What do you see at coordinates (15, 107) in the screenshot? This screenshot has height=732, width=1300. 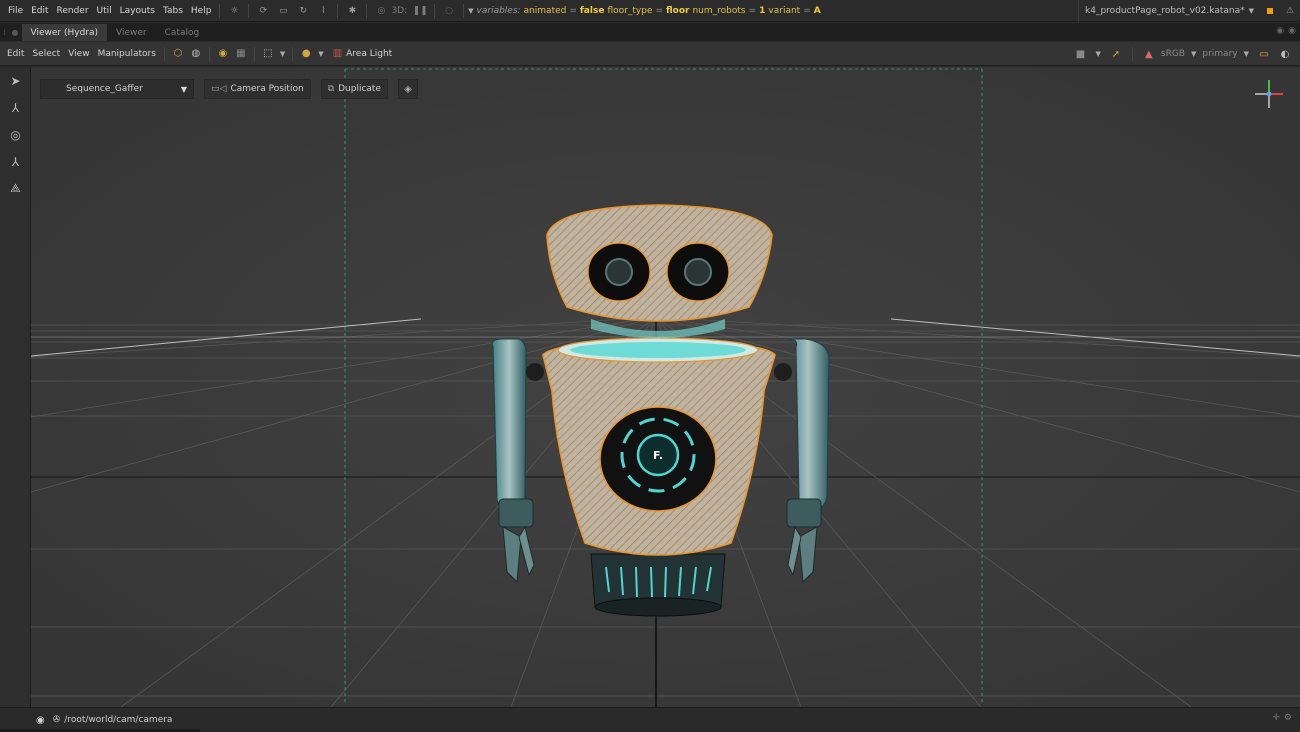 I see `translate-tool-icon: ⅄` at bounding box center [15, 107].